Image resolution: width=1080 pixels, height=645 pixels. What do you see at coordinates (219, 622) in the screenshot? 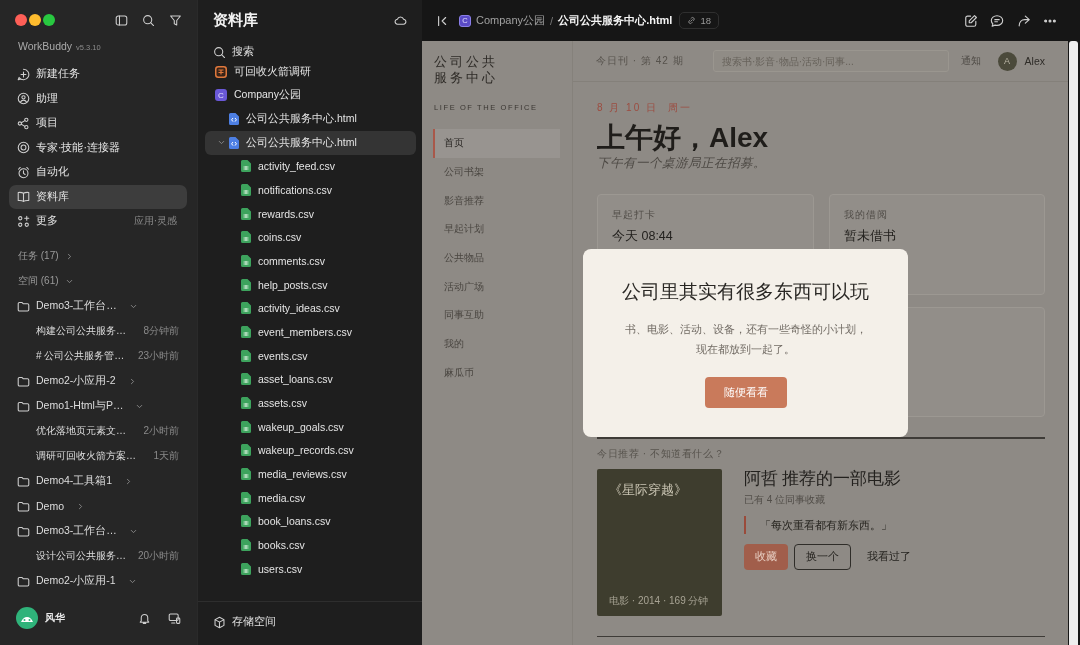
I see `cube-icon` at bounding box center [219, 622].